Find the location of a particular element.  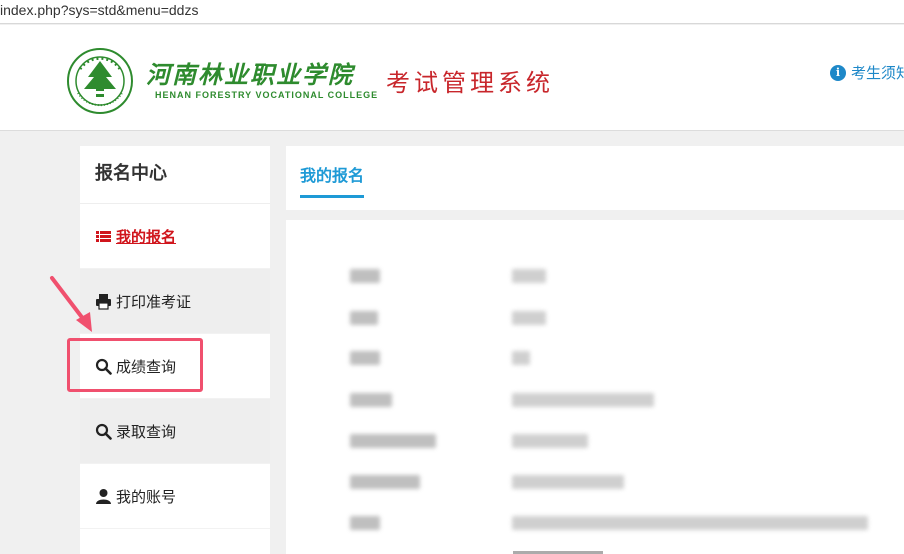

sidebar-item-my-registration: 我的报名 is located at coordinates (175, 236).